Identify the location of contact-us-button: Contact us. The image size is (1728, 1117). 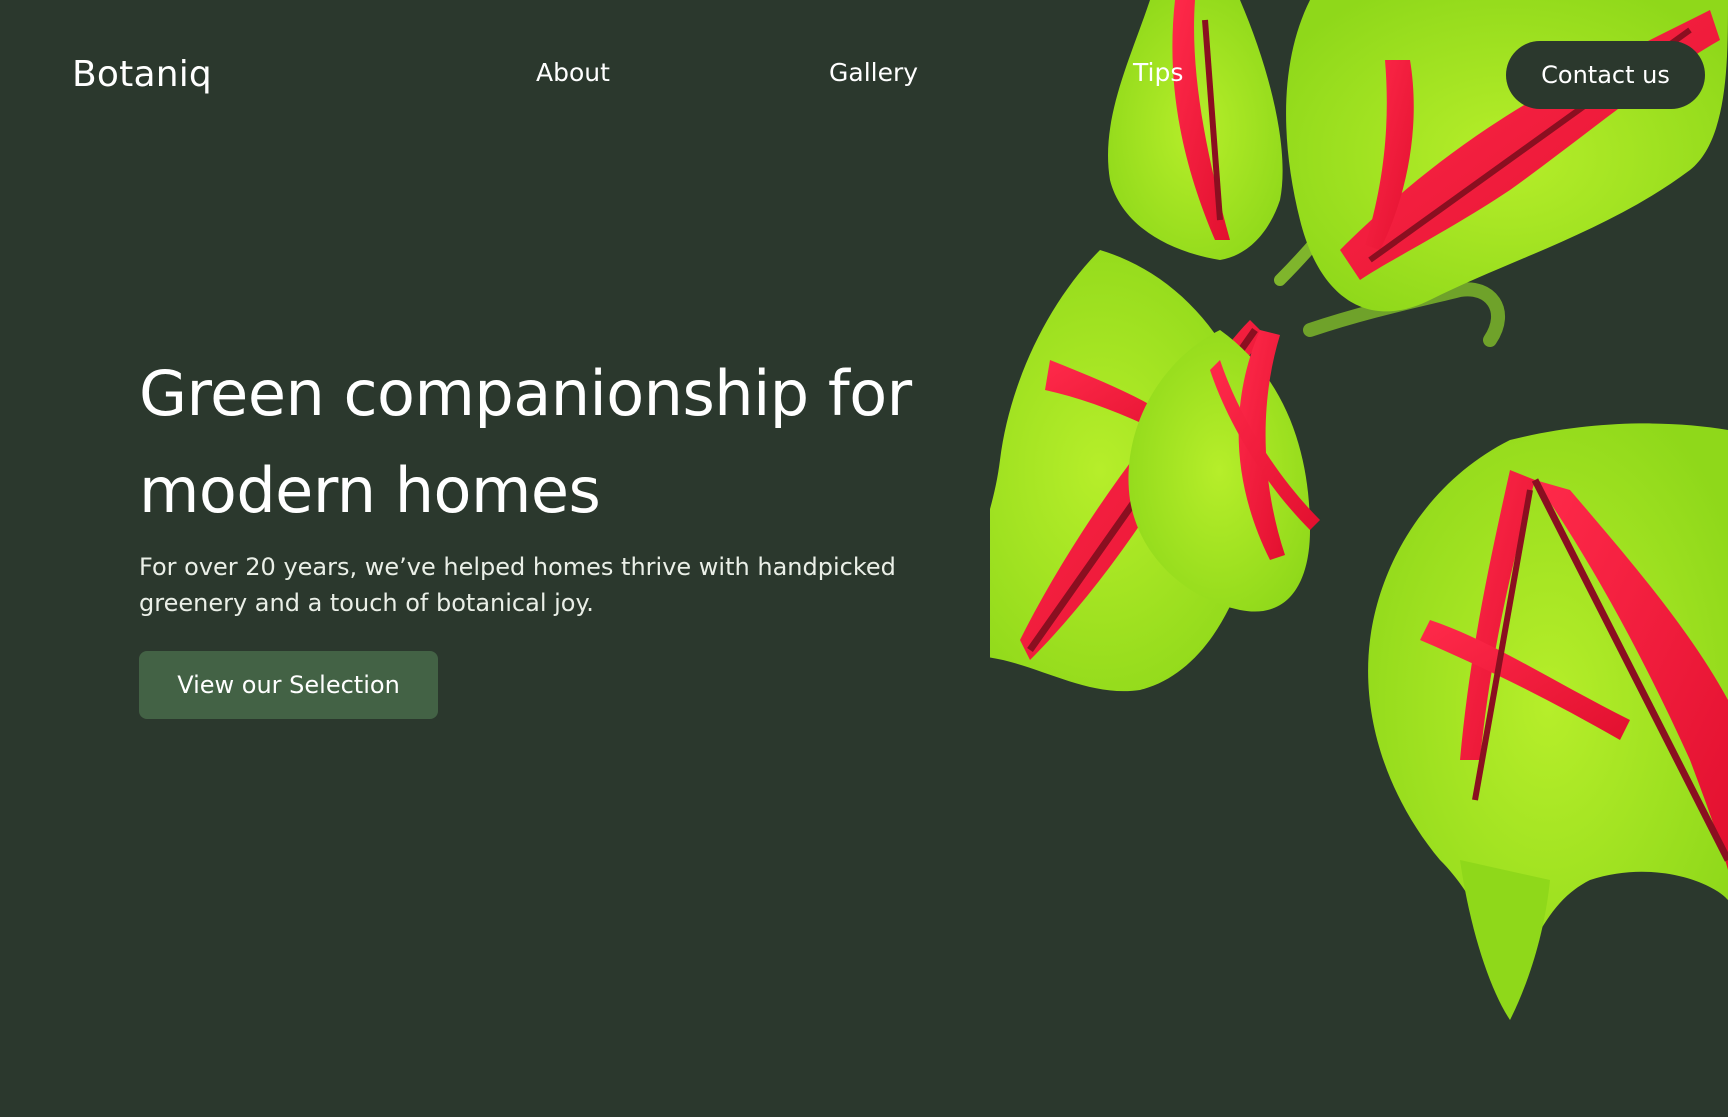
(1605, 75).